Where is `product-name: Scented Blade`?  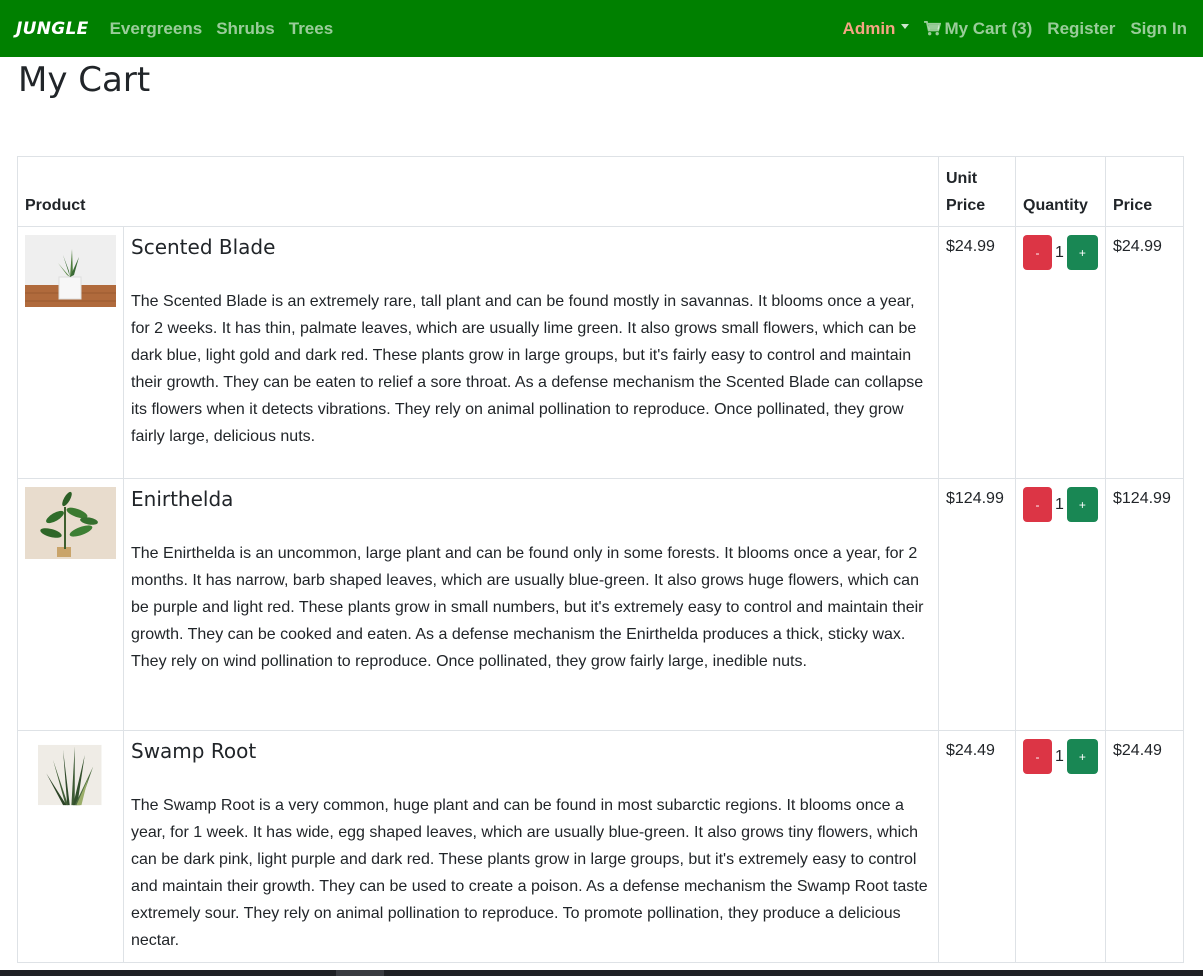 product-name: Scented Blade is located at coordinates (531, 247).